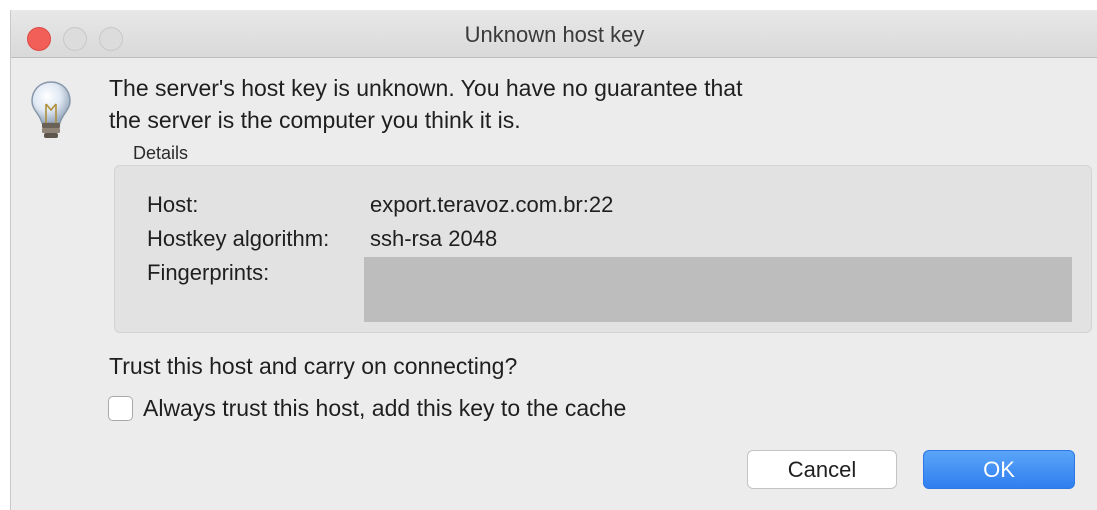  What do you see at coordinates (161, 153) in the screenshot?
I see `details-heading: Details` at bounding box center [161, 153].